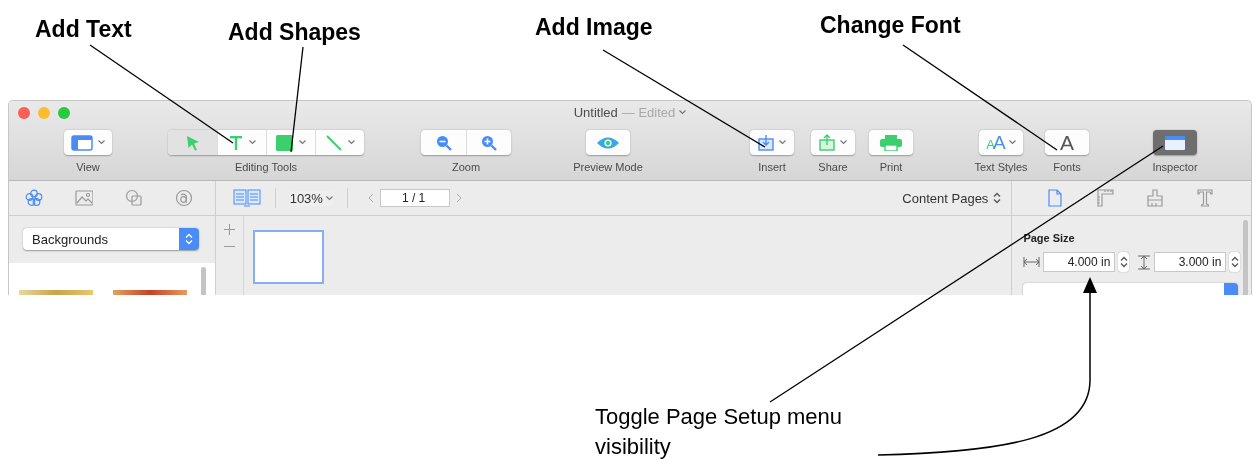 Image resolution: width=1256 pixels, height=472 pixels. Describe the element at coordinates (88, 167) in the screenshot. I see `toolbar-label: View` at that location.